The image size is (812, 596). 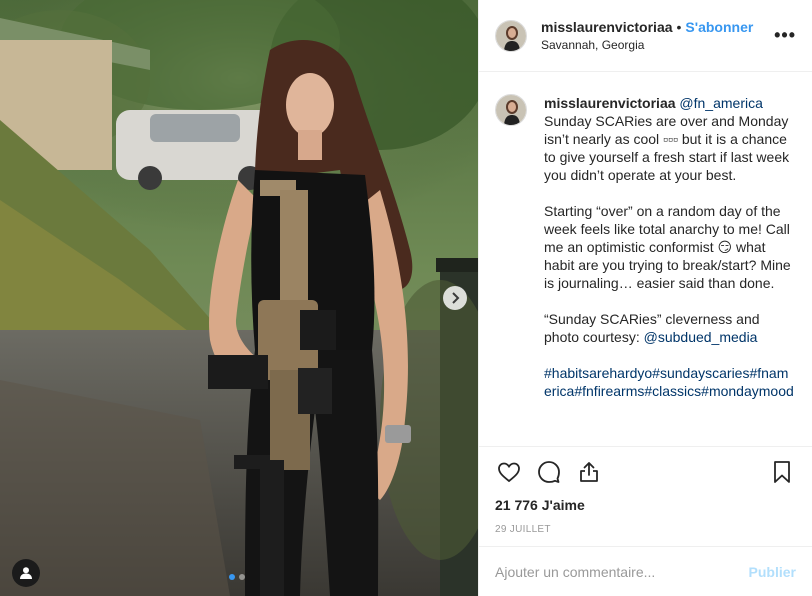 I want to click on author-avatar, so click(x=511, y=35).